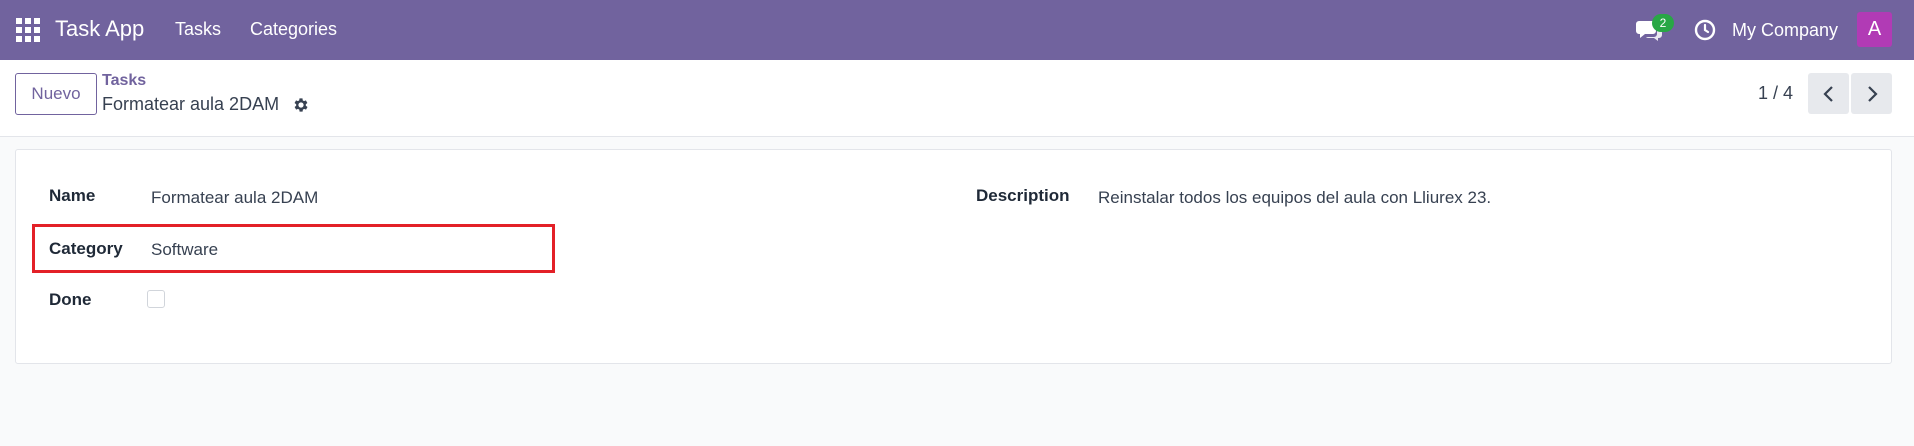  Describe the element at coordinates (72, 195) in the screenshot. I see `name-label: Name` at that location.